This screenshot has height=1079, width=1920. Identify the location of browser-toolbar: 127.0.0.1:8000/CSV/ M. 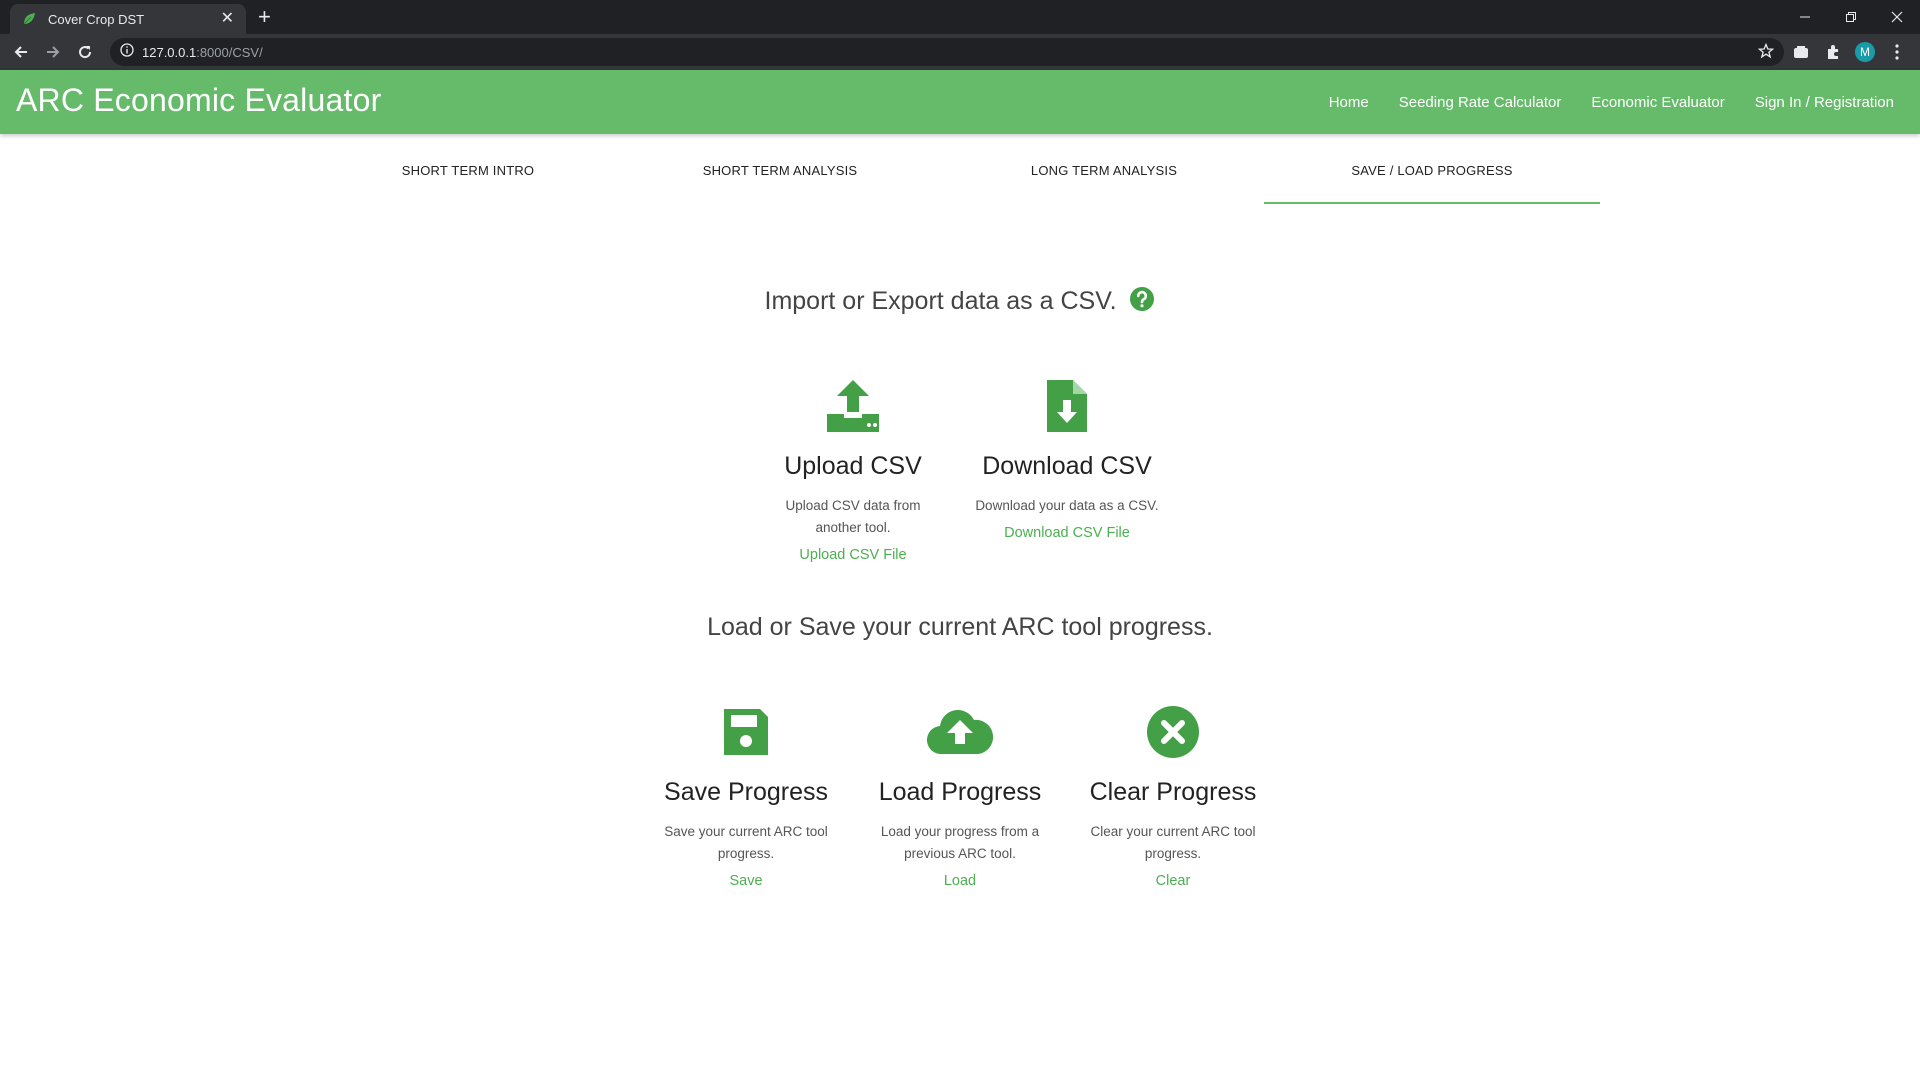
(960, 52).